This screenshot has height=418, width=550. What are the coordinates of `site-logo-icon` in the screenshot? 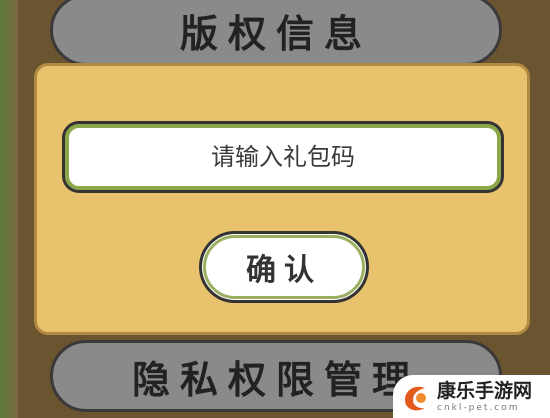 It's located at (415, 398).